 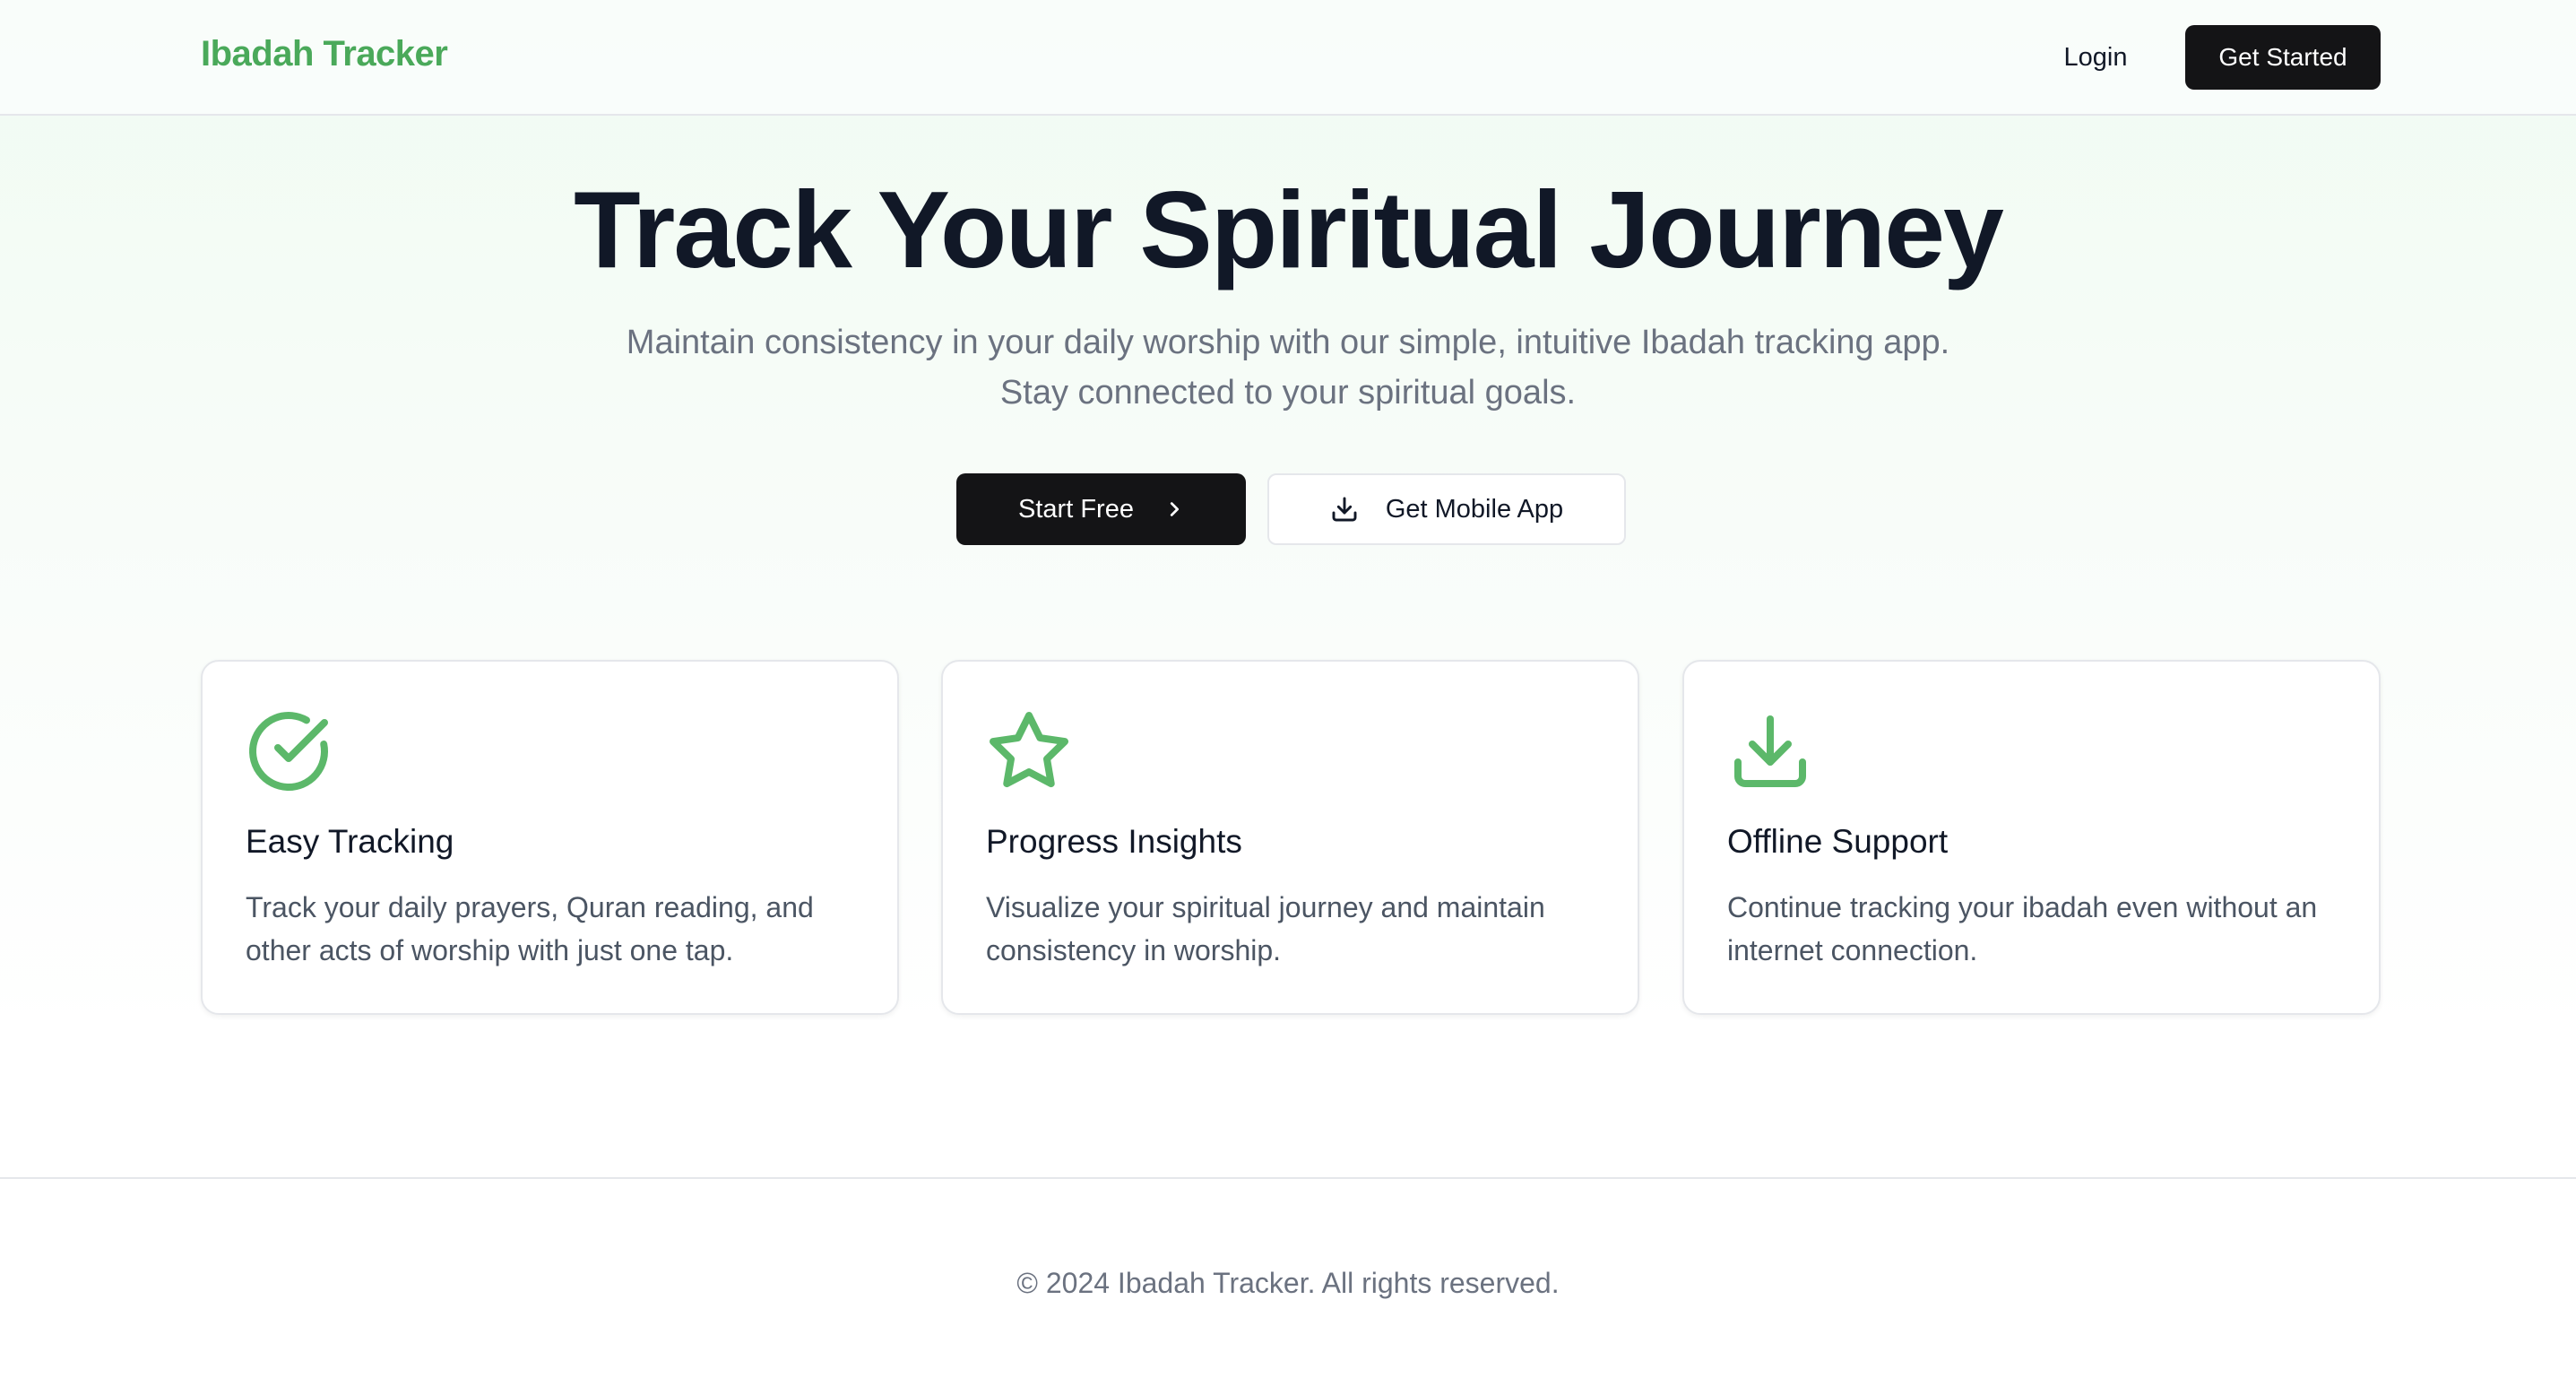 What do you see at coordinates (2283, 57) in the screenshot?
I see `get-started-button: Get Started` at bounding box center [2283, 57].